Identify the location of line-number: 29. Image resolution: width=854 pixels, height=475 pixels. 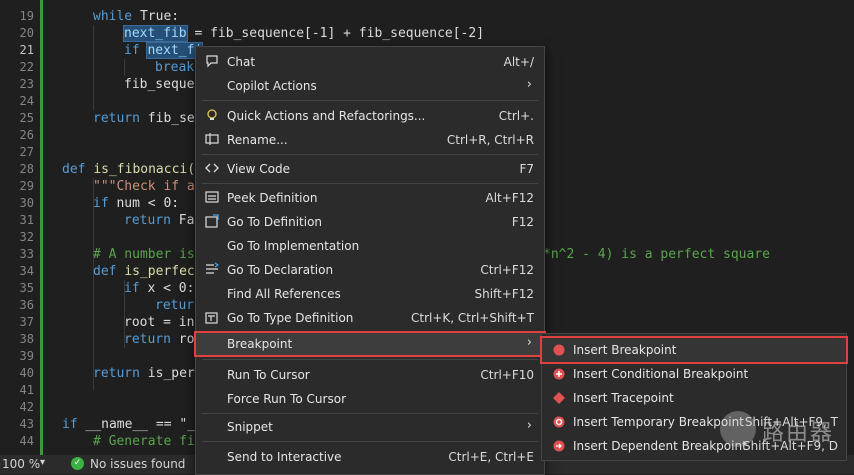
(26, 186).